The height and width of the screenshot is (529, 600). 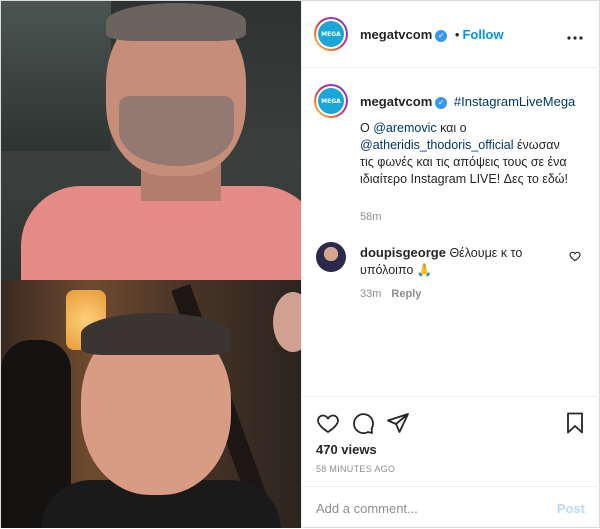 I want to click on share-icon, so click(x=398, y=423).